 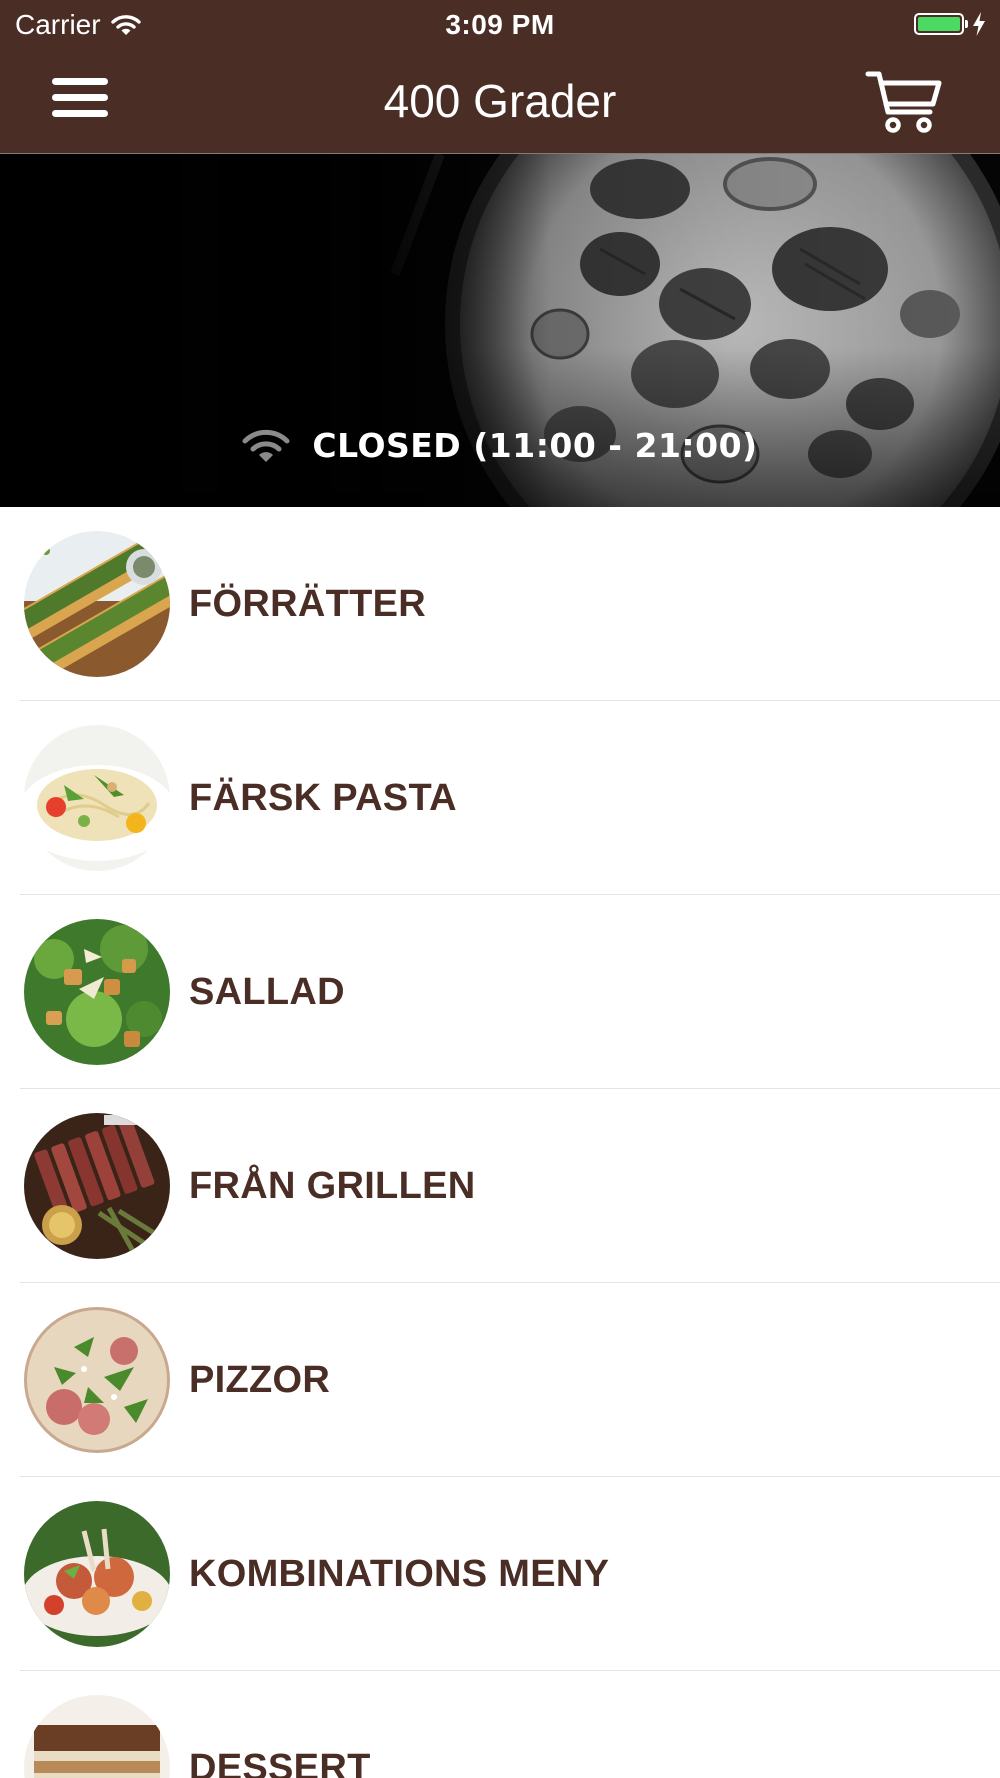 What do you see at coordinates (97, 992) in the screenshot?
I see `sallad-thumbnail` at bounding box center [97, 992].